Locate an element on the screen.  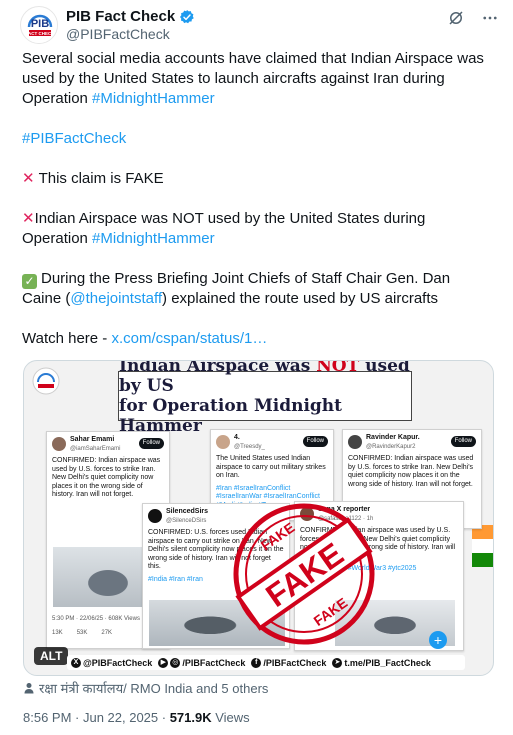
footer-tg: ➤ t.me/PIB_FactCheck is located at coordinates (381, 662).